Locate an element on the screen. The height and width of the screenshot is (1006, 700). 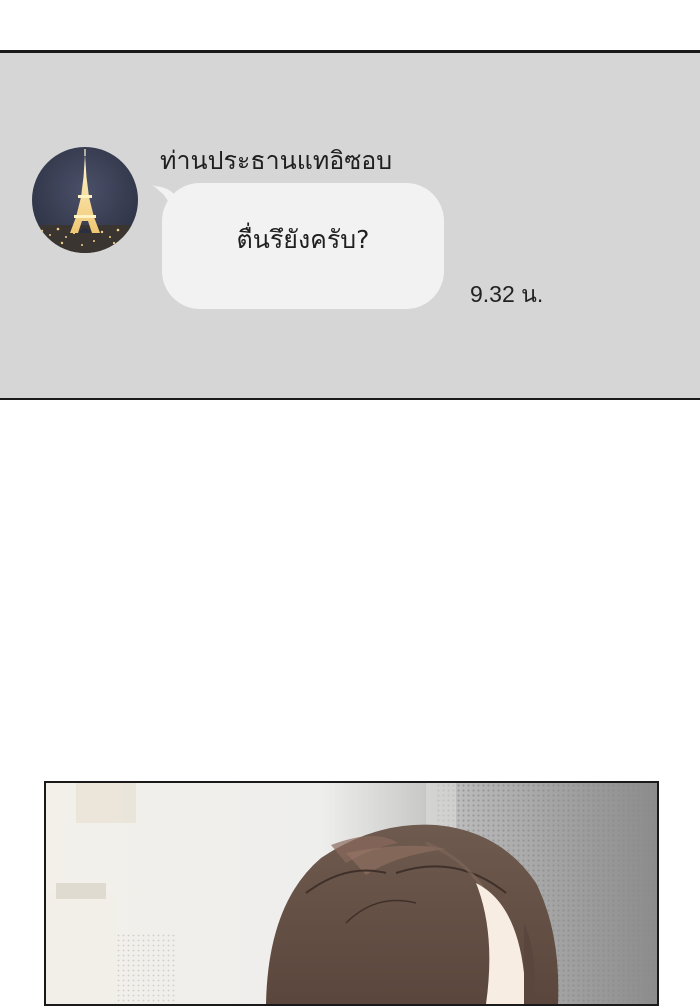
contact-avatar is located at coordinates (85, 200).